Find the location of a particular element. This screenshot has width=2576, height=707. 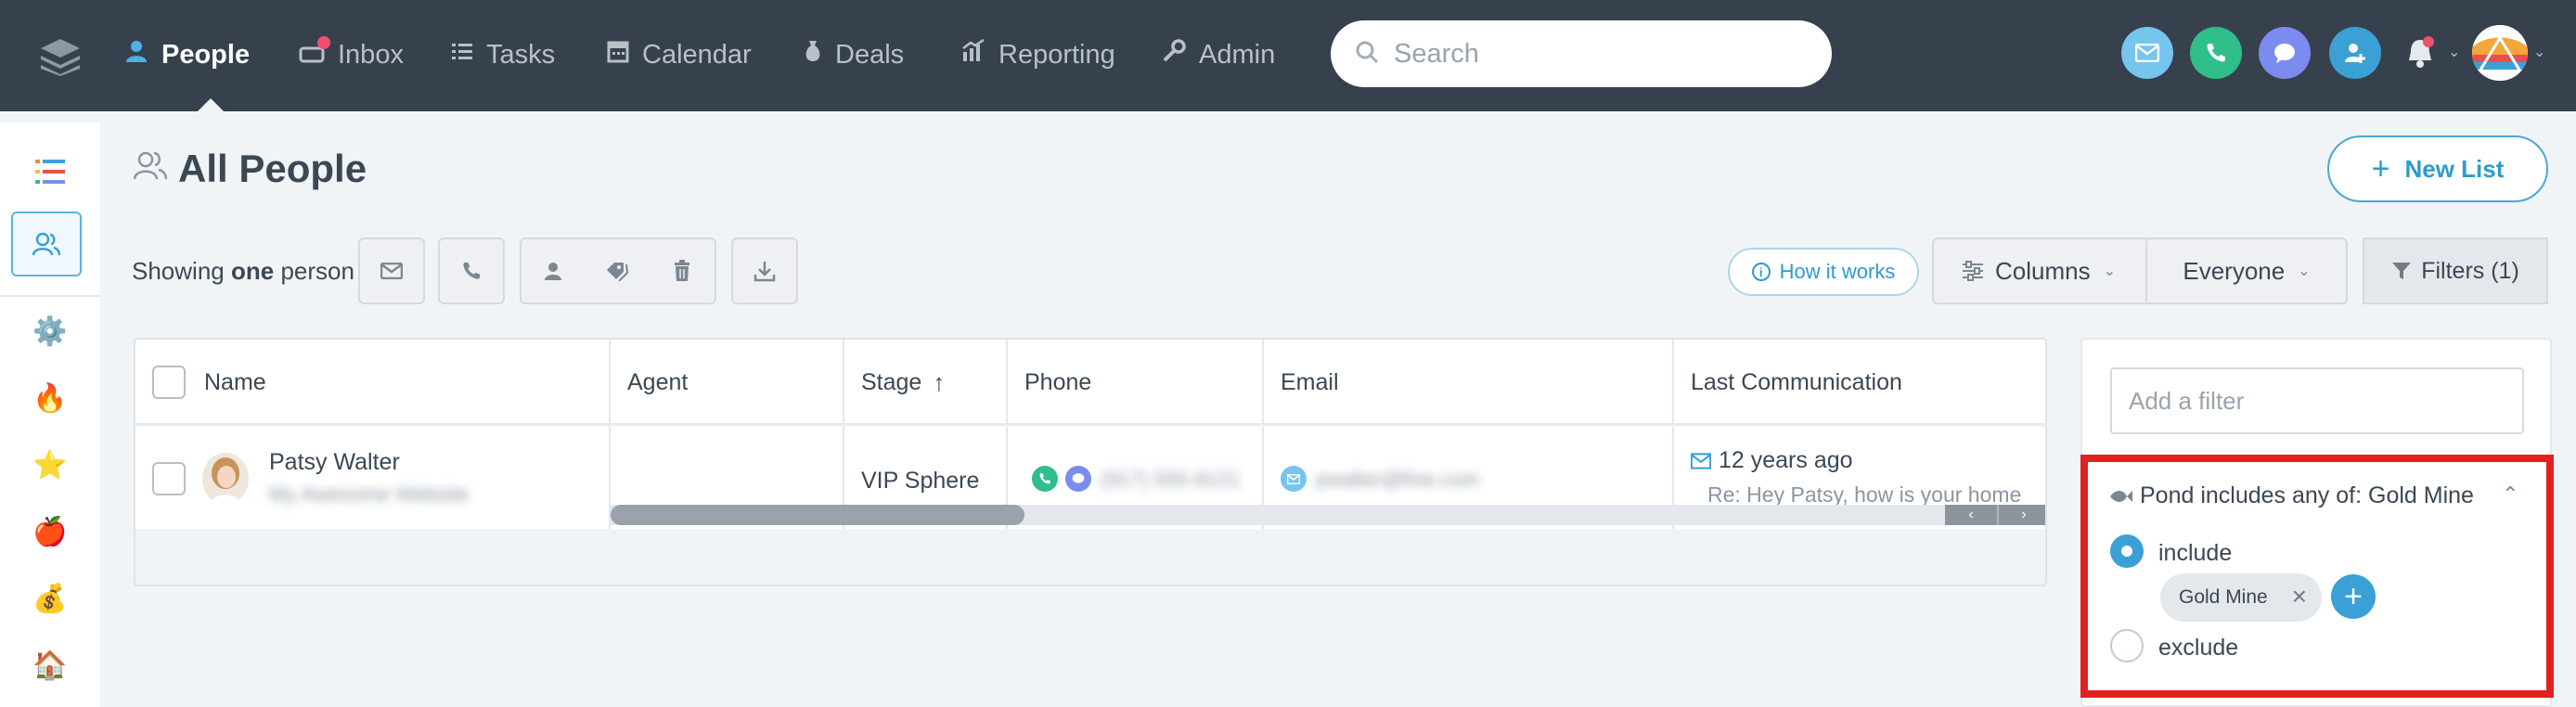

delete-button is located at coordinates (683, 271).